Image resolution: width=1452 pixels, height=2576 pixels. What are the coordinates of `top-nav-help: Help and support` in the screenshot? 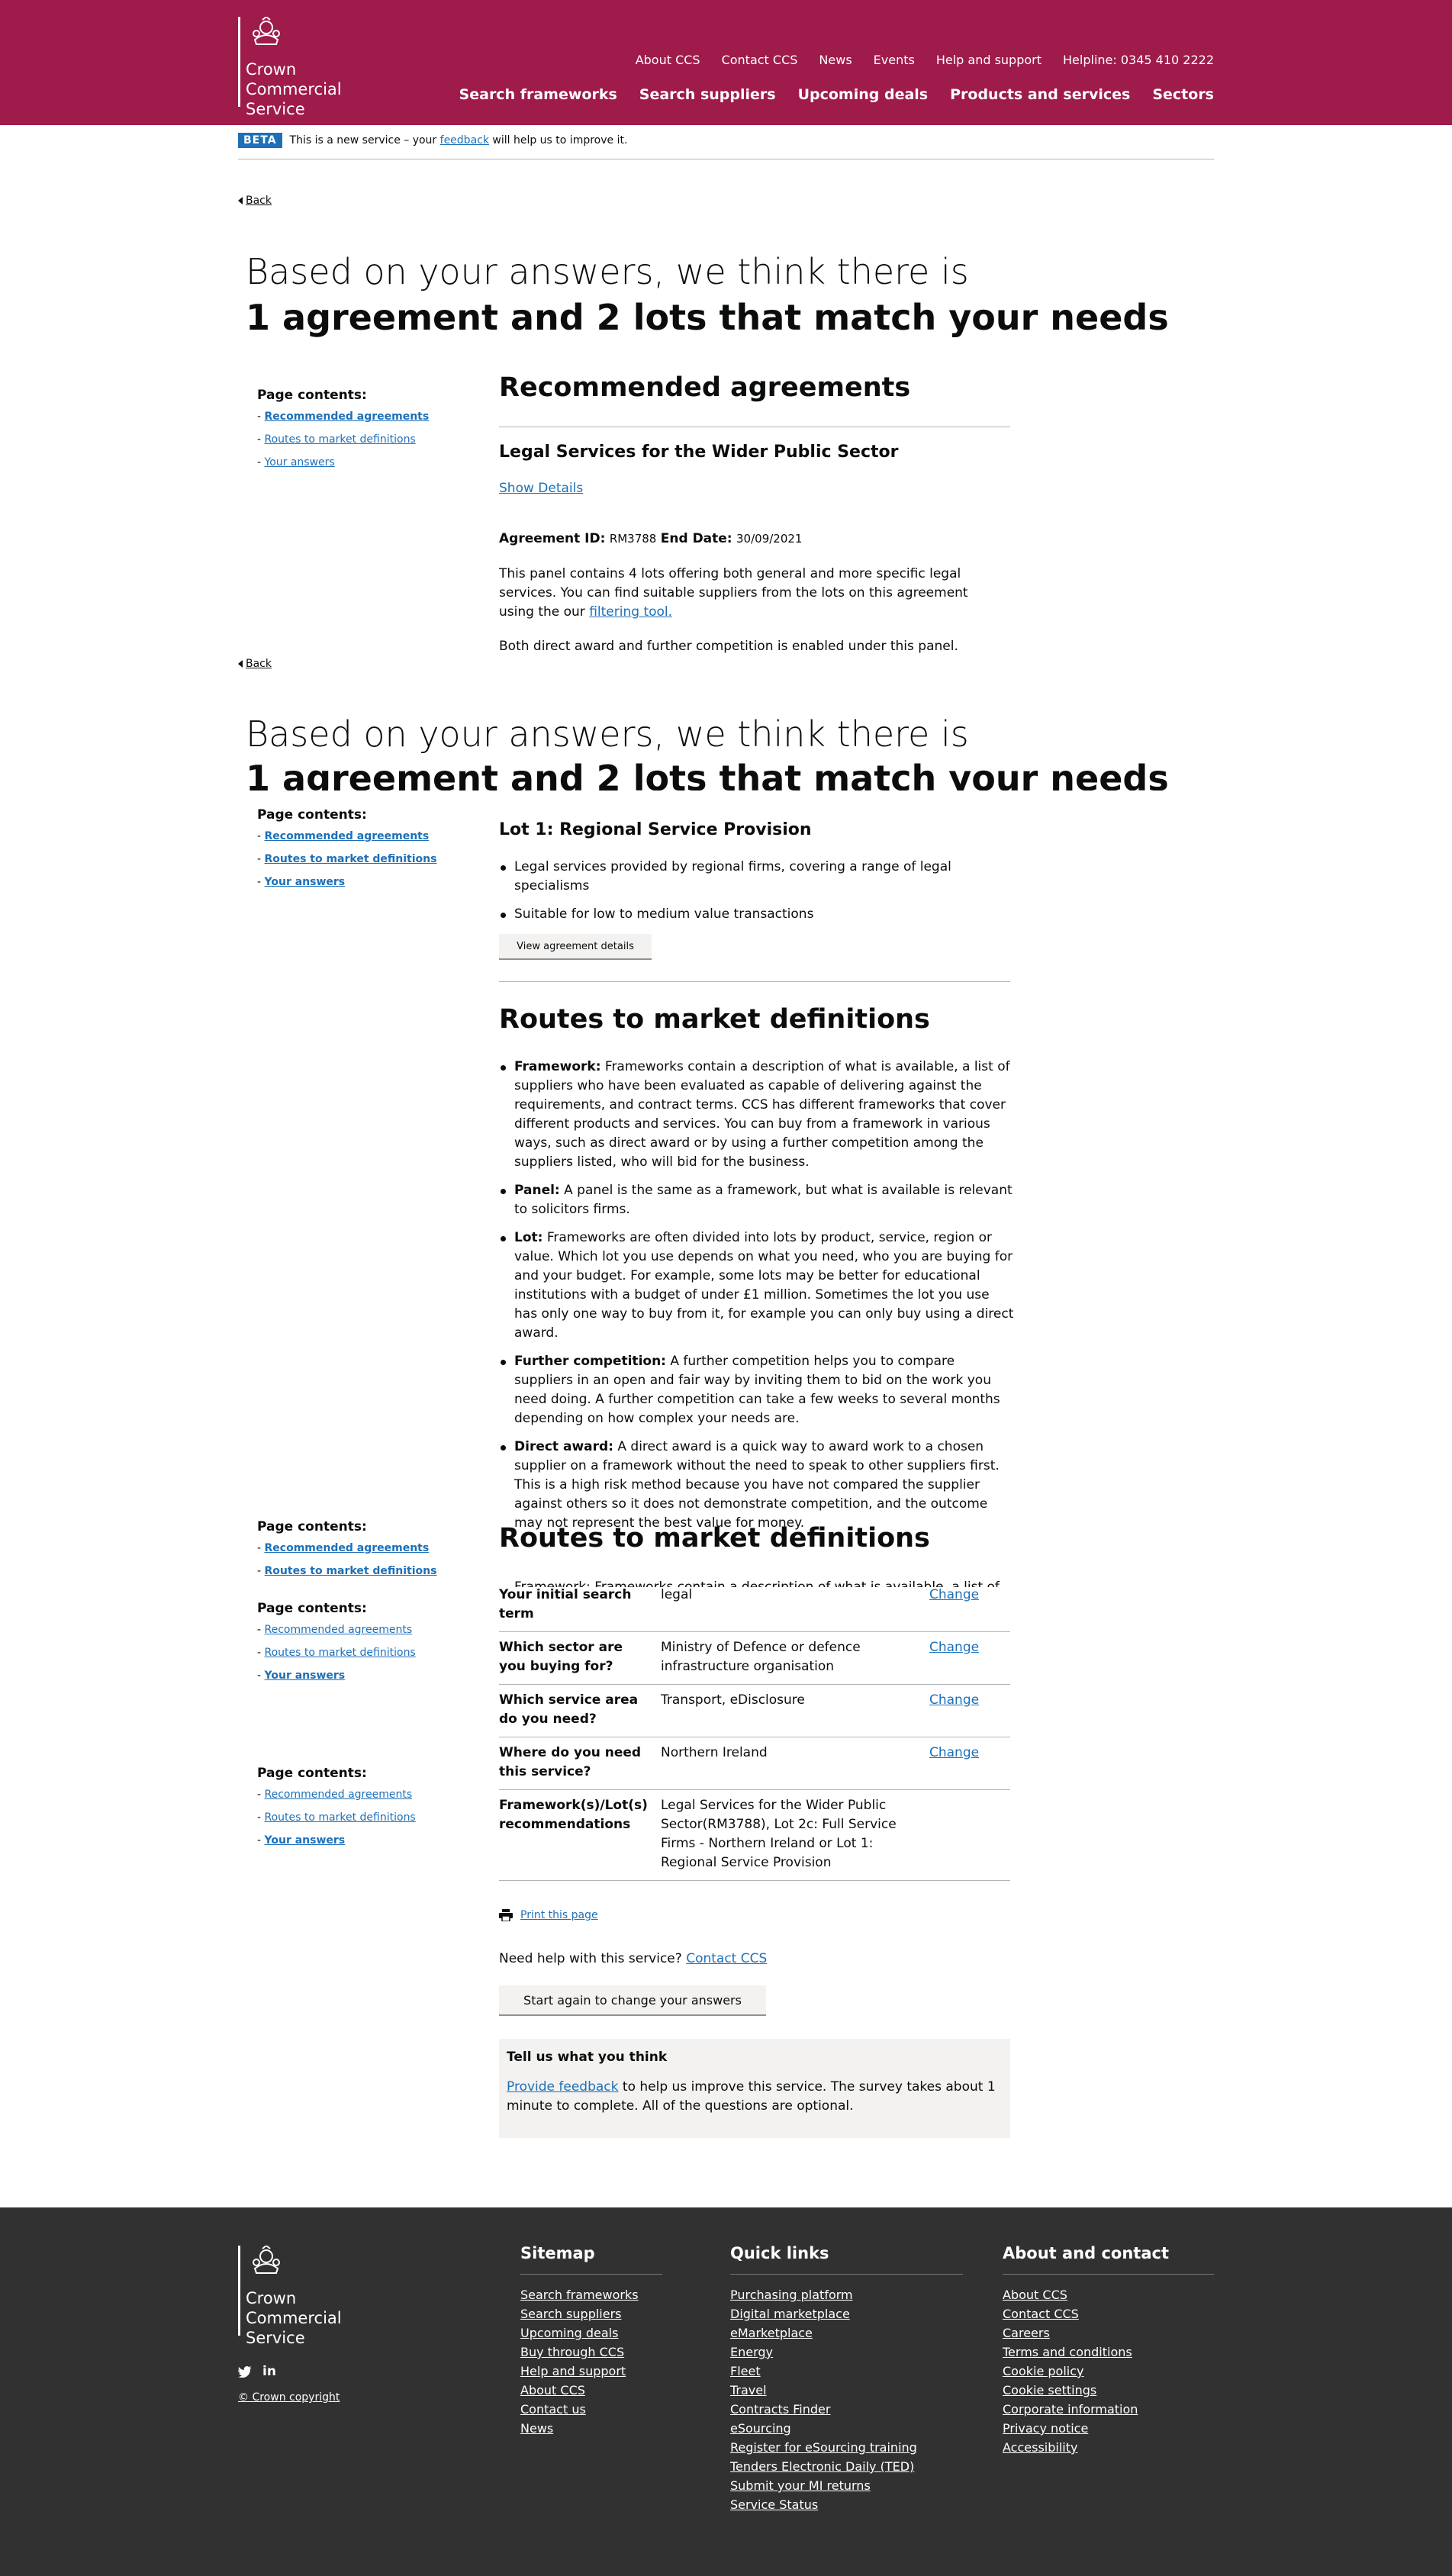 It's located at (989, 60).